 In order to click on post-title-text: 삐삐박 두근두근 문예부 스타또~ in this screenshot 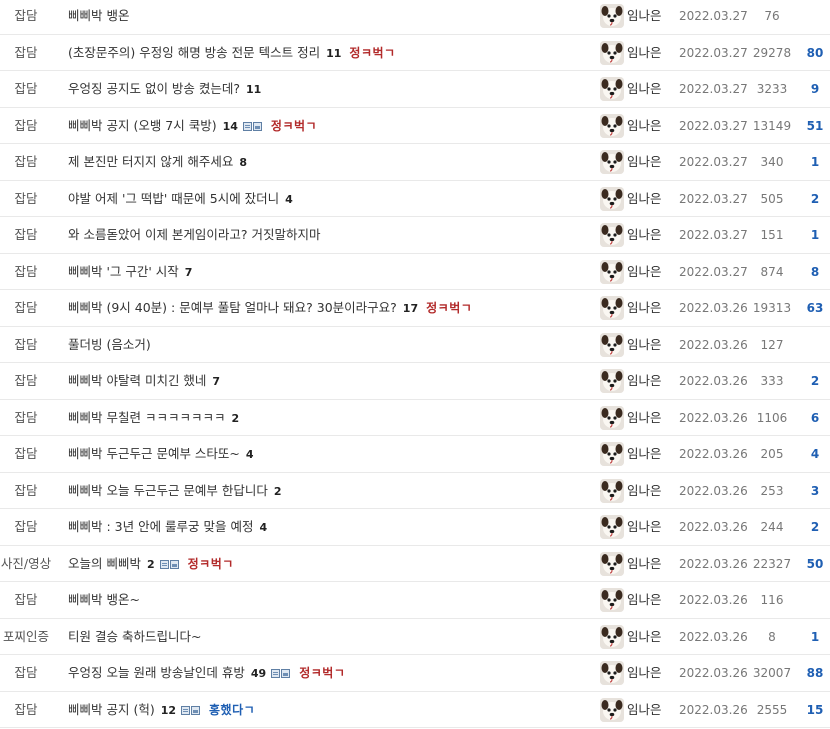, I will do `click(154, 453)`.